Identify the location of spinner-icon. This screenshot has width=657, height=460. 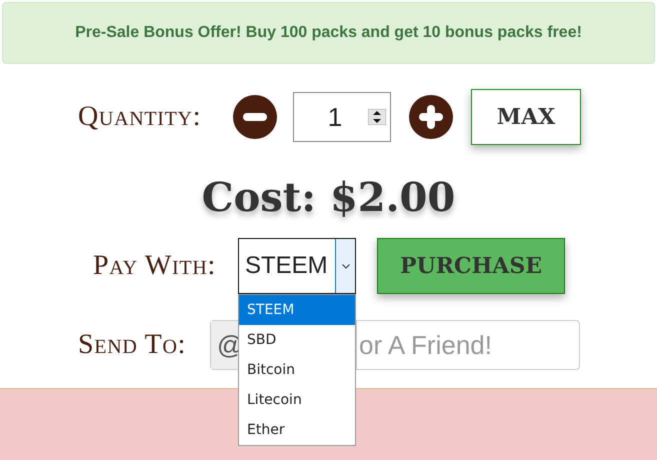
(377, 117).